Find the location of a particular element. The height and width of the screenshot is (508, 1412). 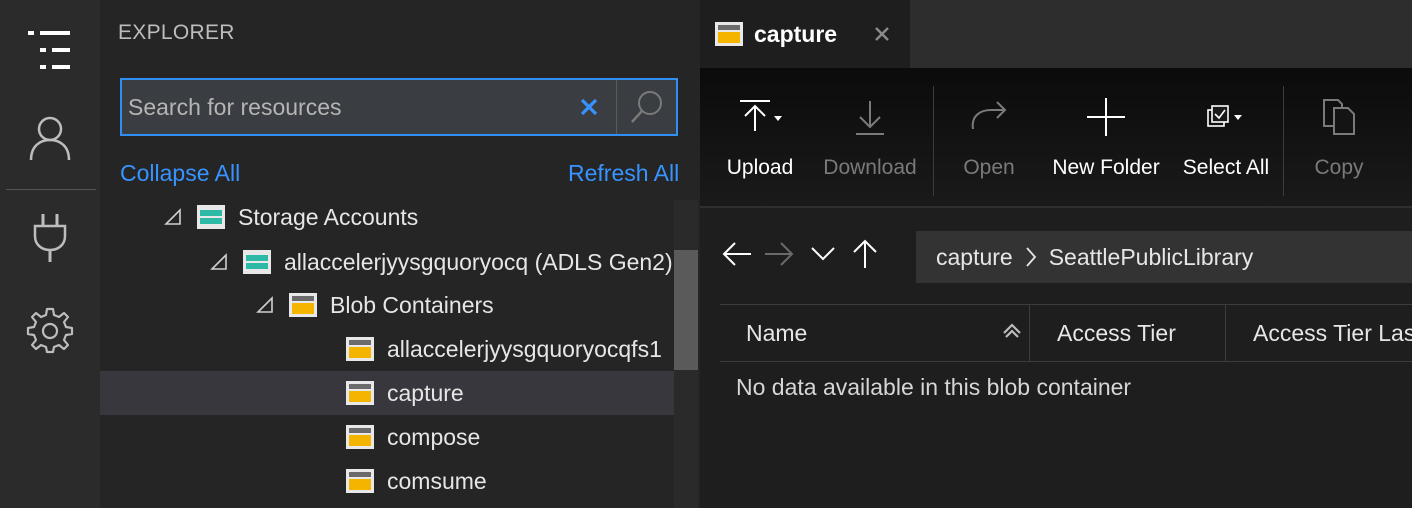

new-folder-label: New Folder is located at coordinates (1106, 167).